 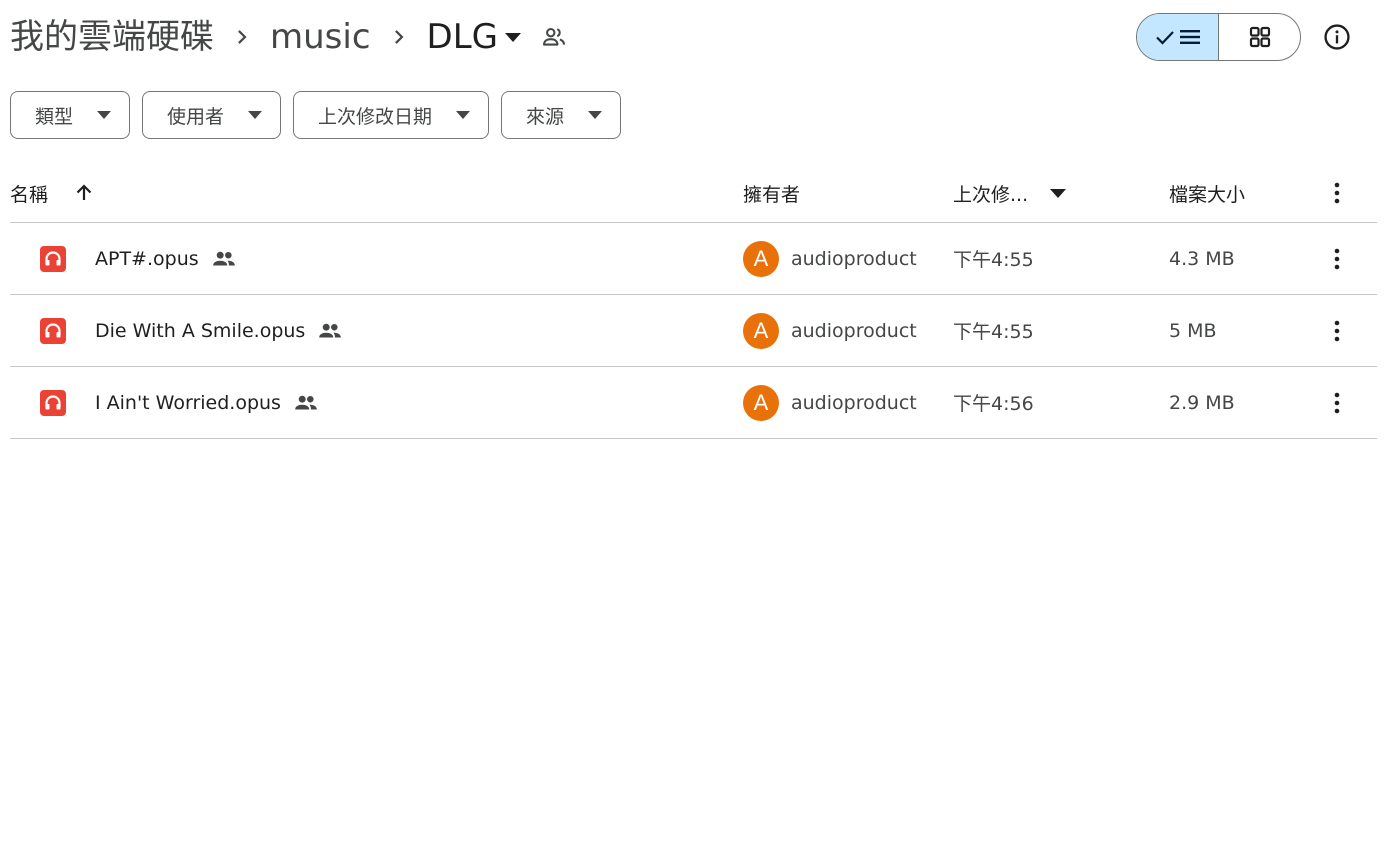 I want to click on grid-view-button, so click(x=1259, y=37).